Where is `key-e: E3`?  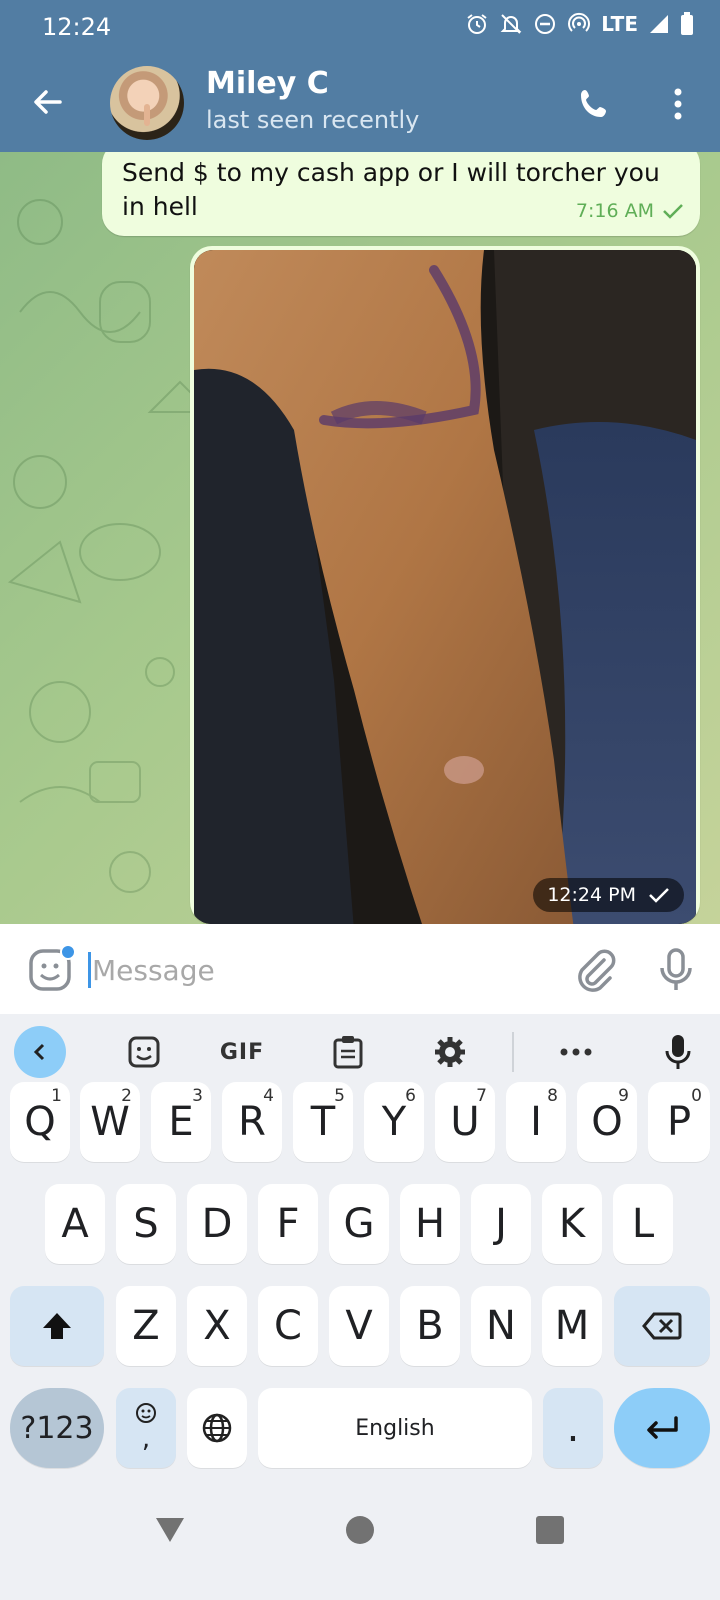
key-e: E3 is located at coordinates (181, 1122).